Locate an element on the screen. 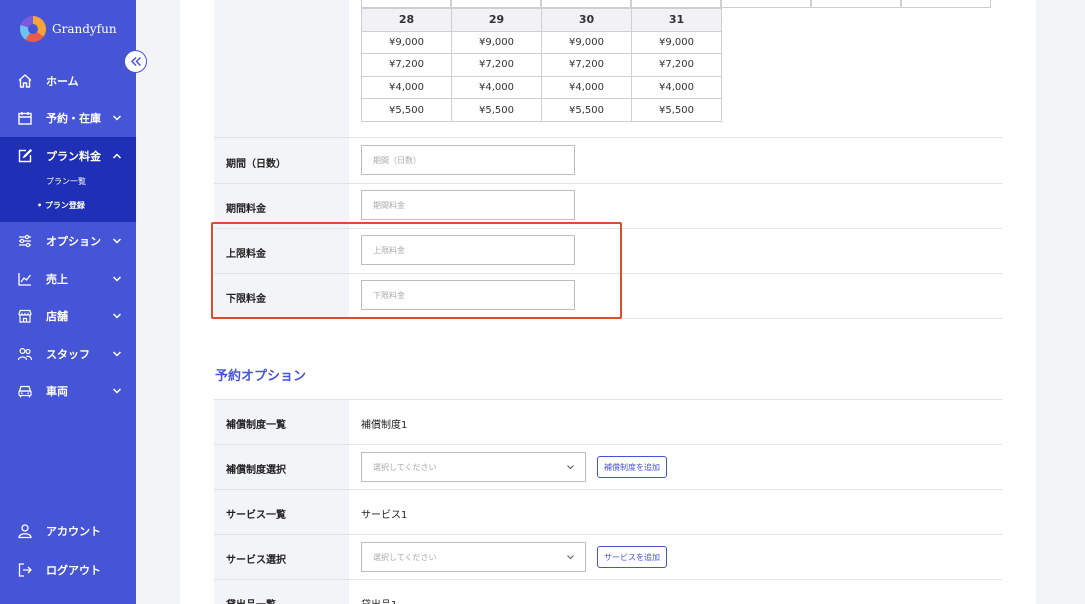 This screenshot has height=604, width=1085. chevron-up-icon is located at coordinates (117, 156).